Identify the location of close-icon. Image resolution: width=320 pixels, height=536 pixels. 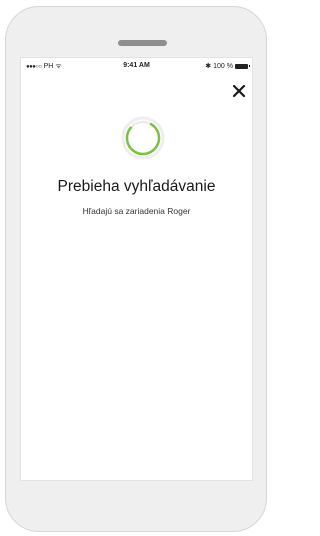
(239, 91).